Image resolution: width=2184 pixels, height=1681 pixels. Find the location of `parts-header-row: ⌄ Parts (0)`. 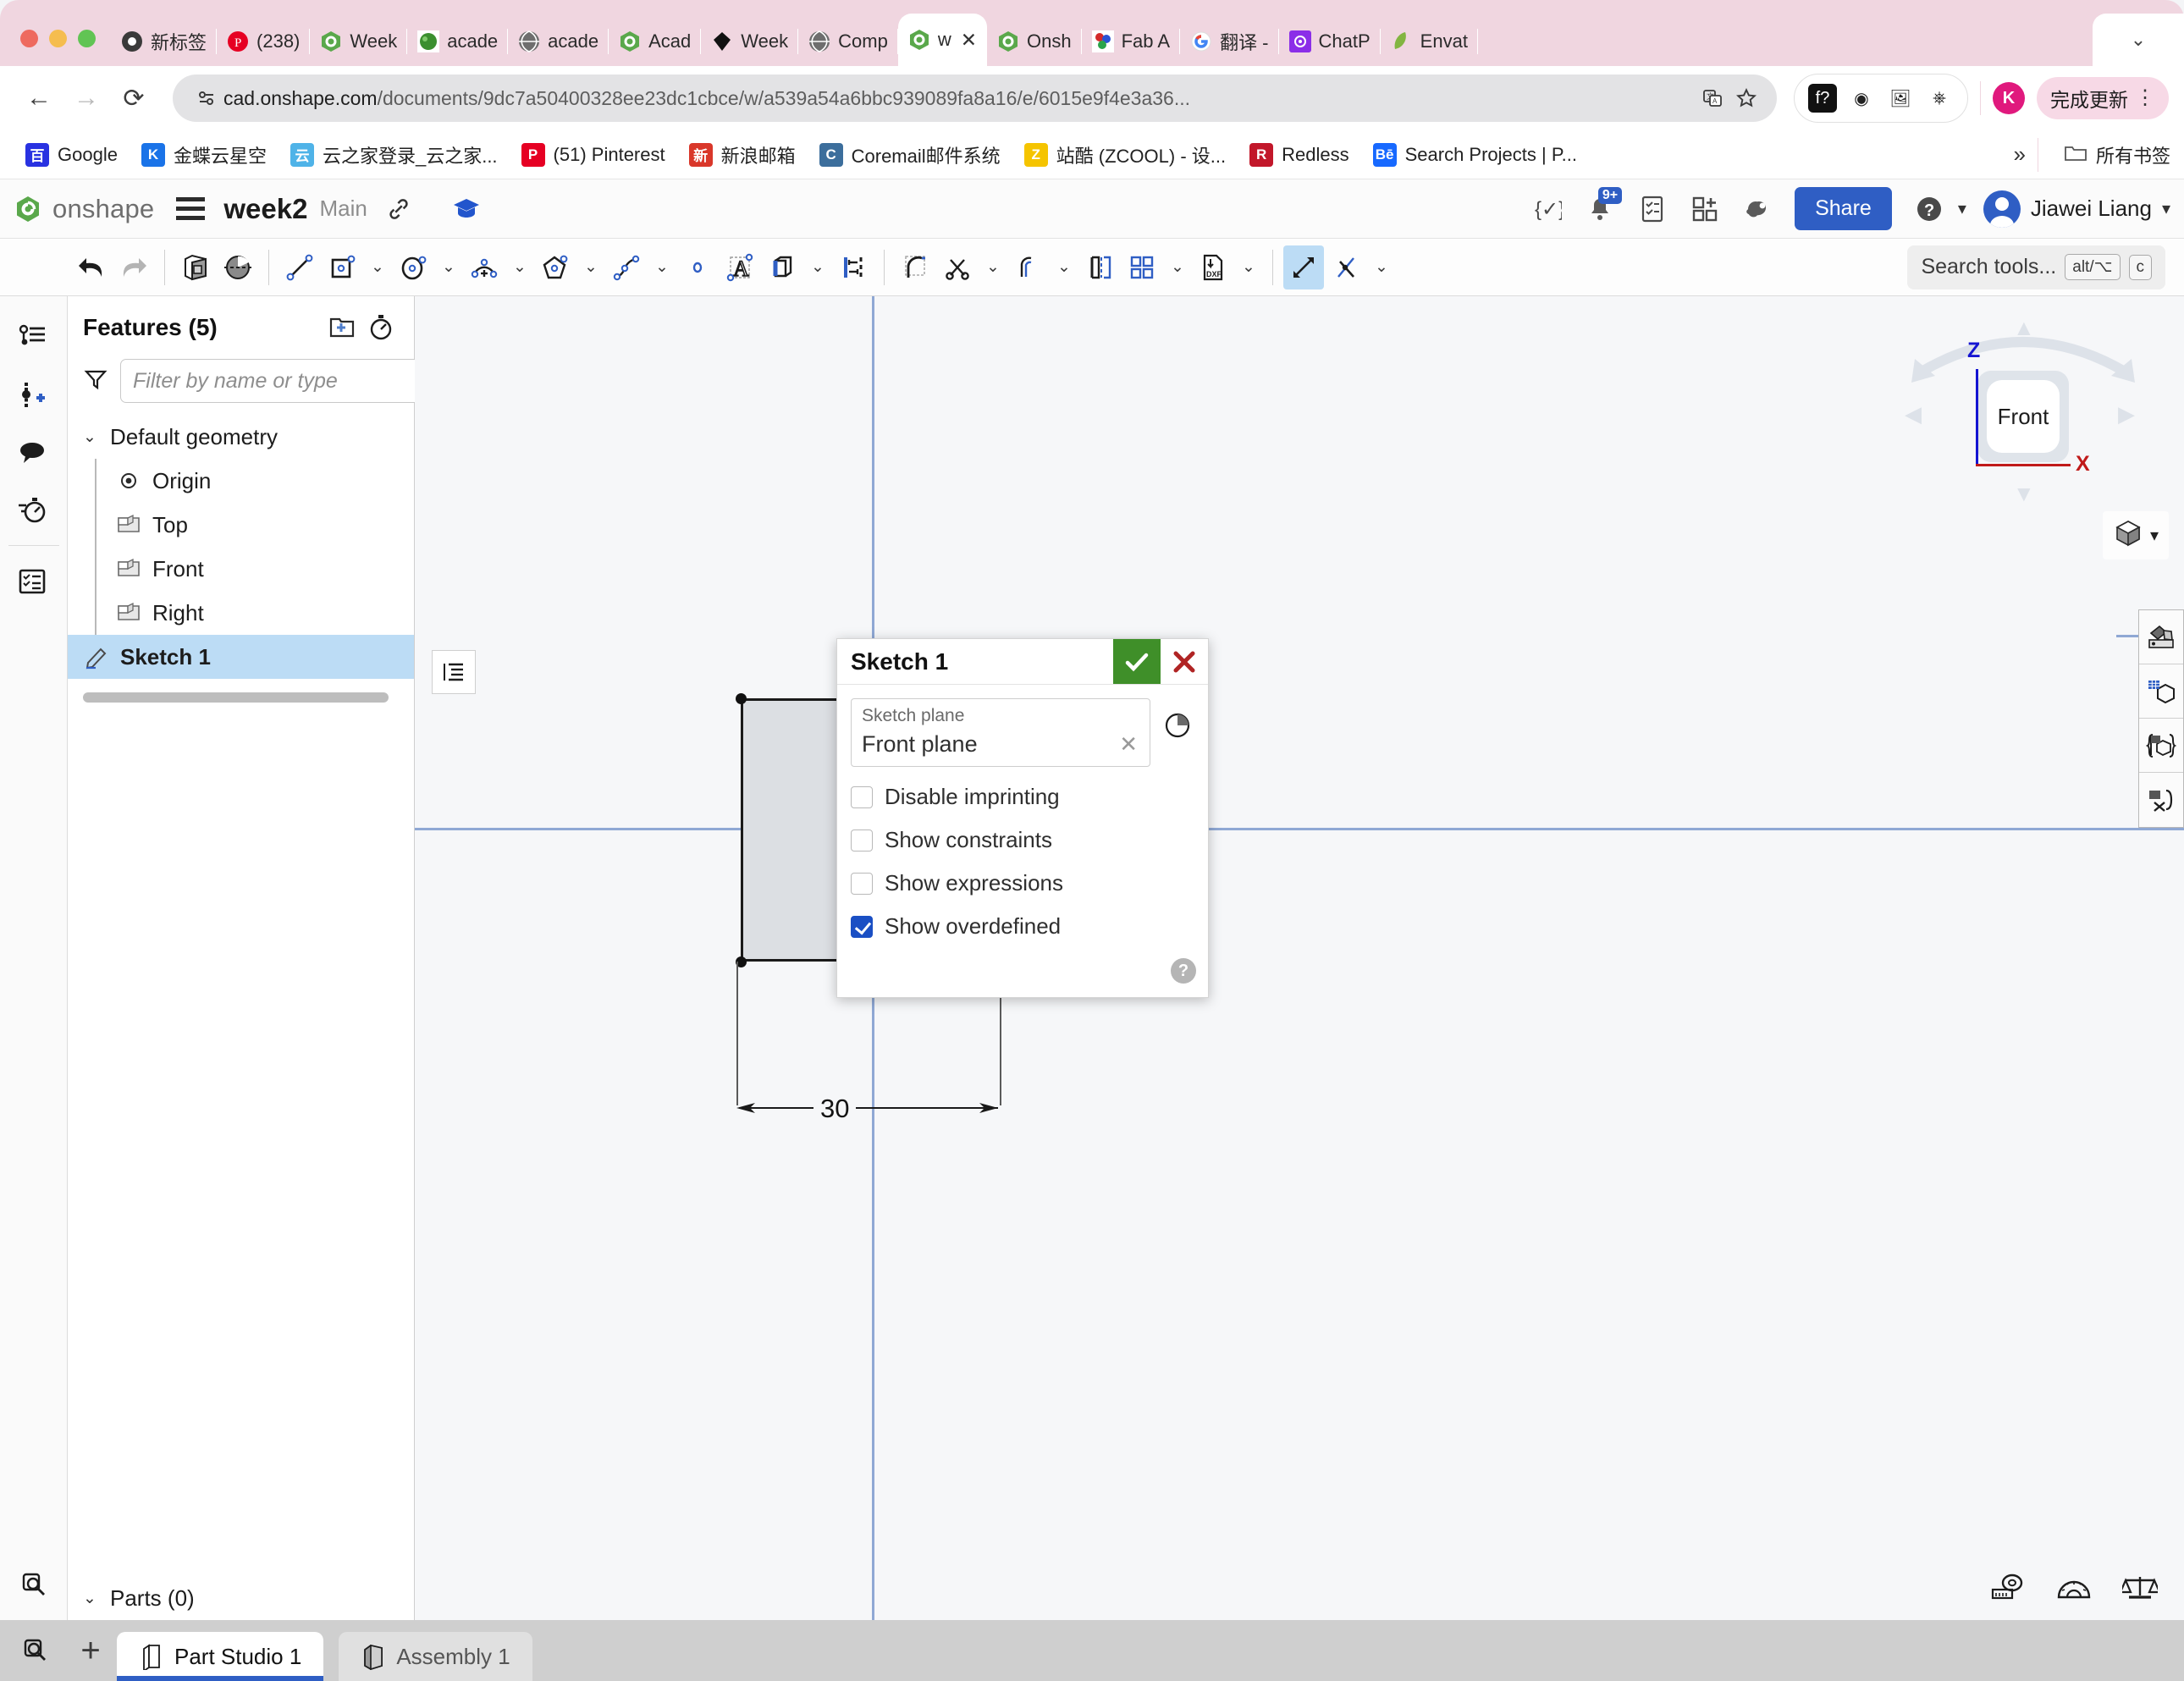

parts-header-row: ⌄ Parts (0) is located at coordinates (241, 1598).